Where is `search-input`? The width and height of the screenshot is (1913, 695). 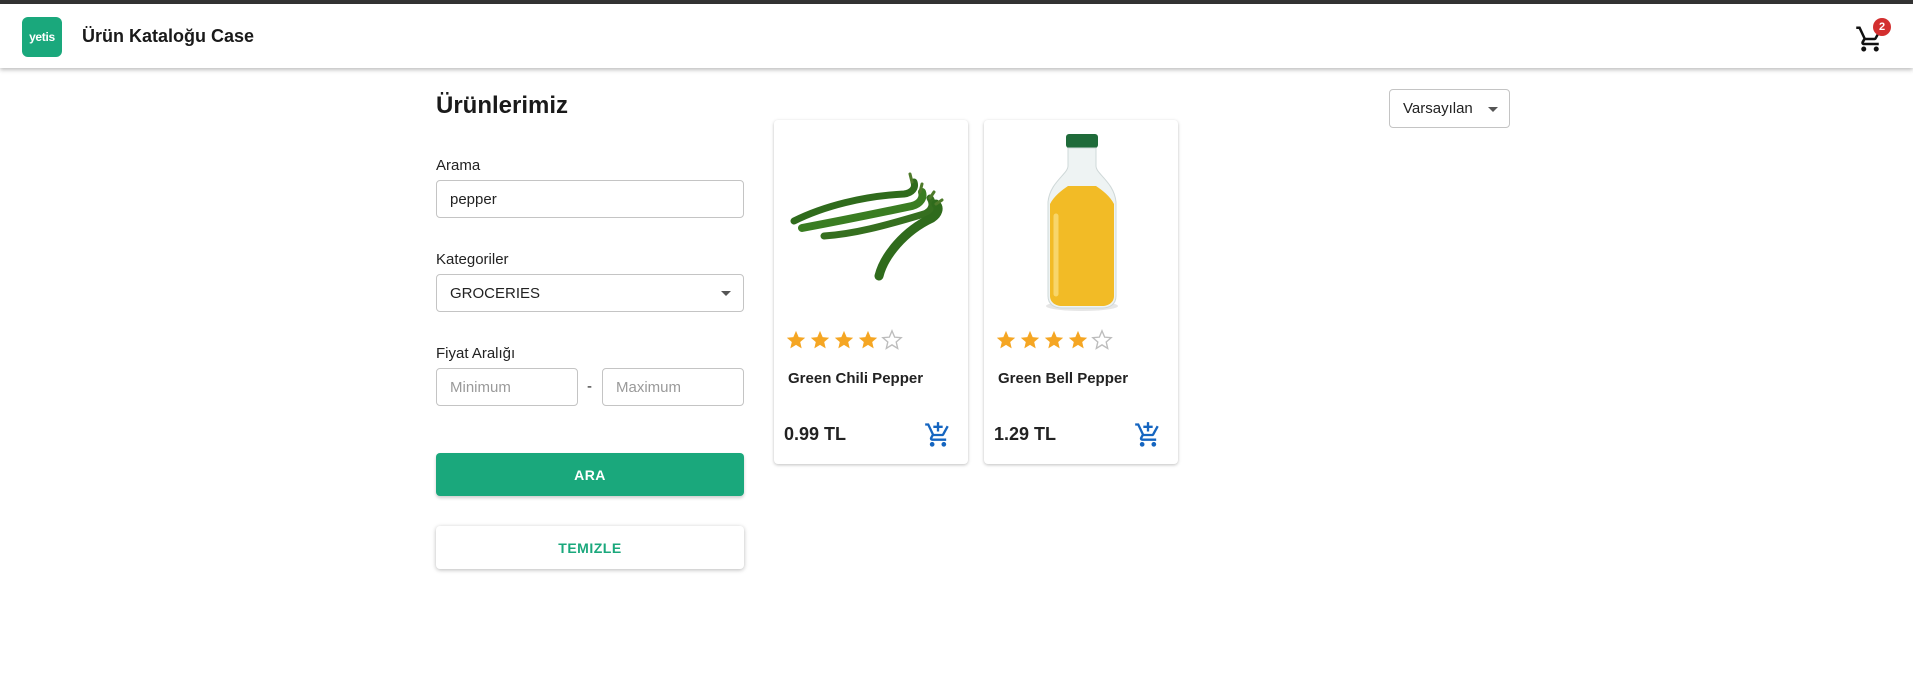 search-input is located at coordinates (590, 199).